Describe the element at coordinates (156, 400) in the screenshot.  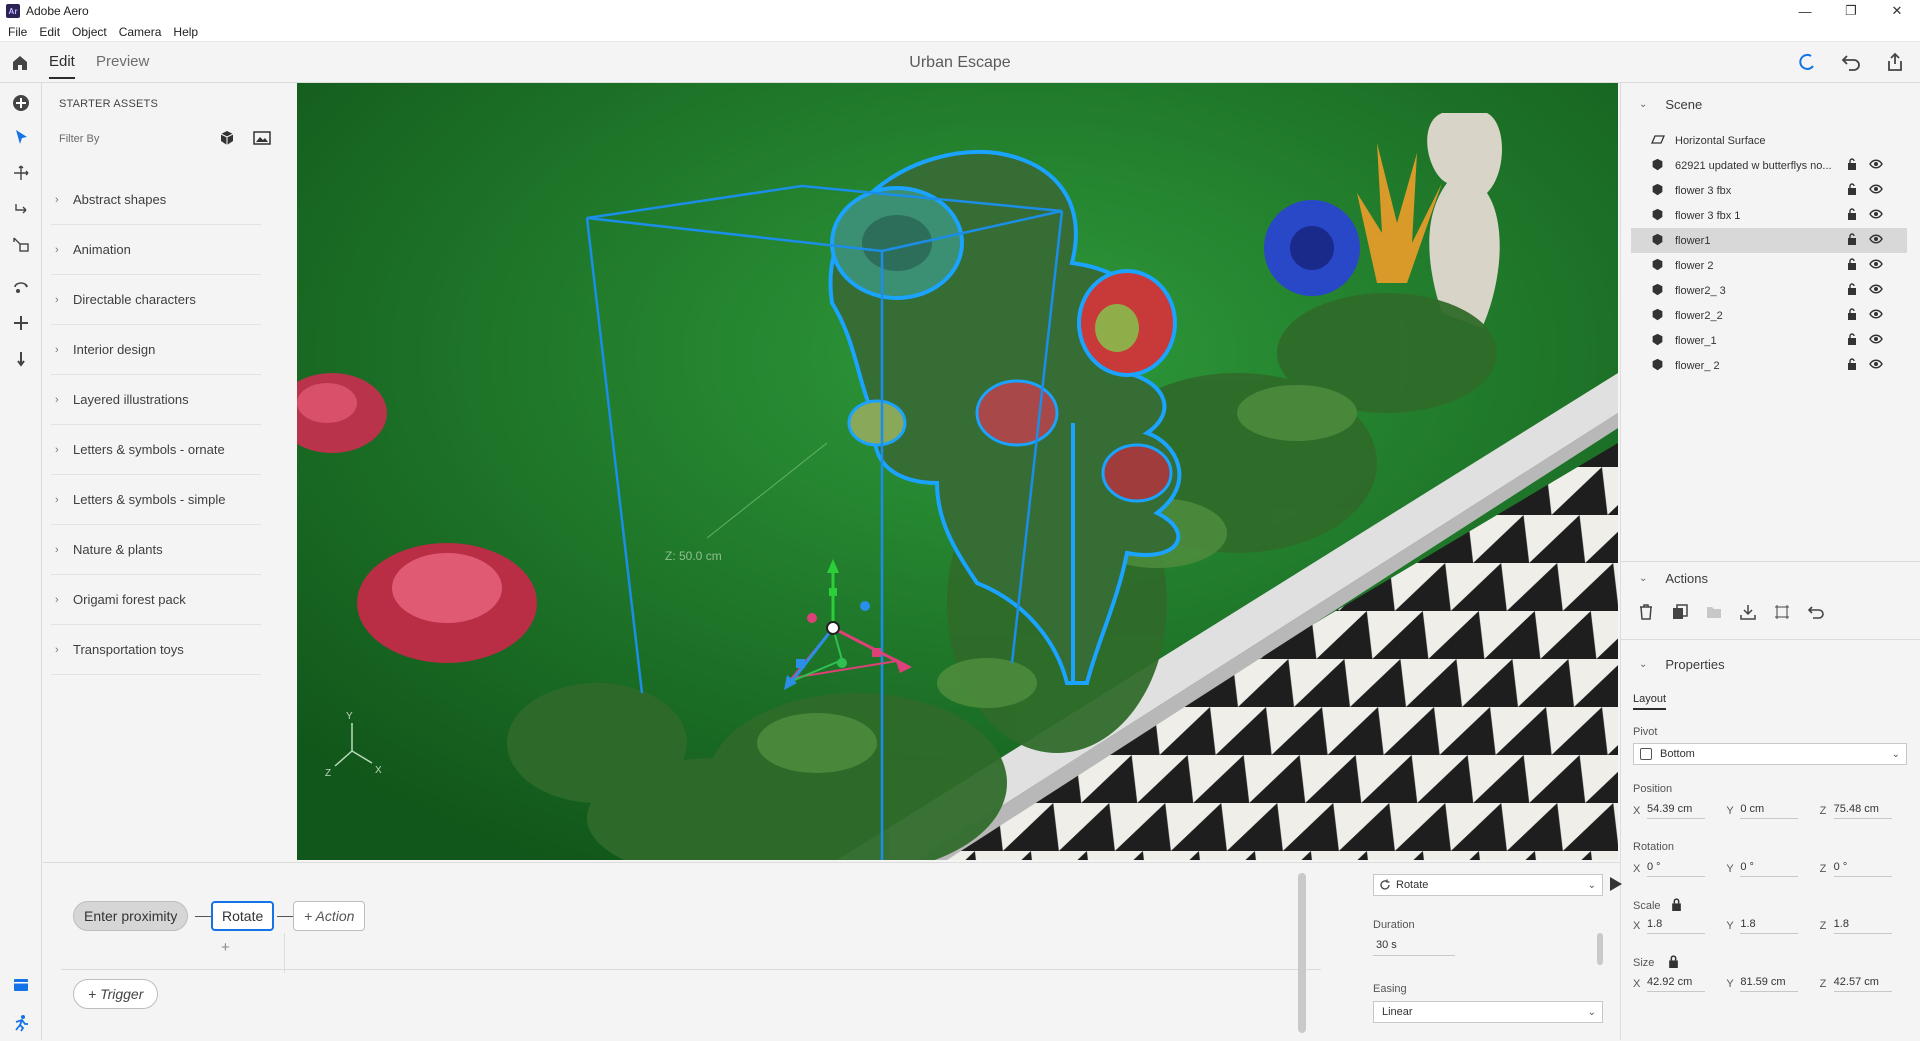
I see `asset-category-layered-illustrations: › Layered illustrations` at that location.